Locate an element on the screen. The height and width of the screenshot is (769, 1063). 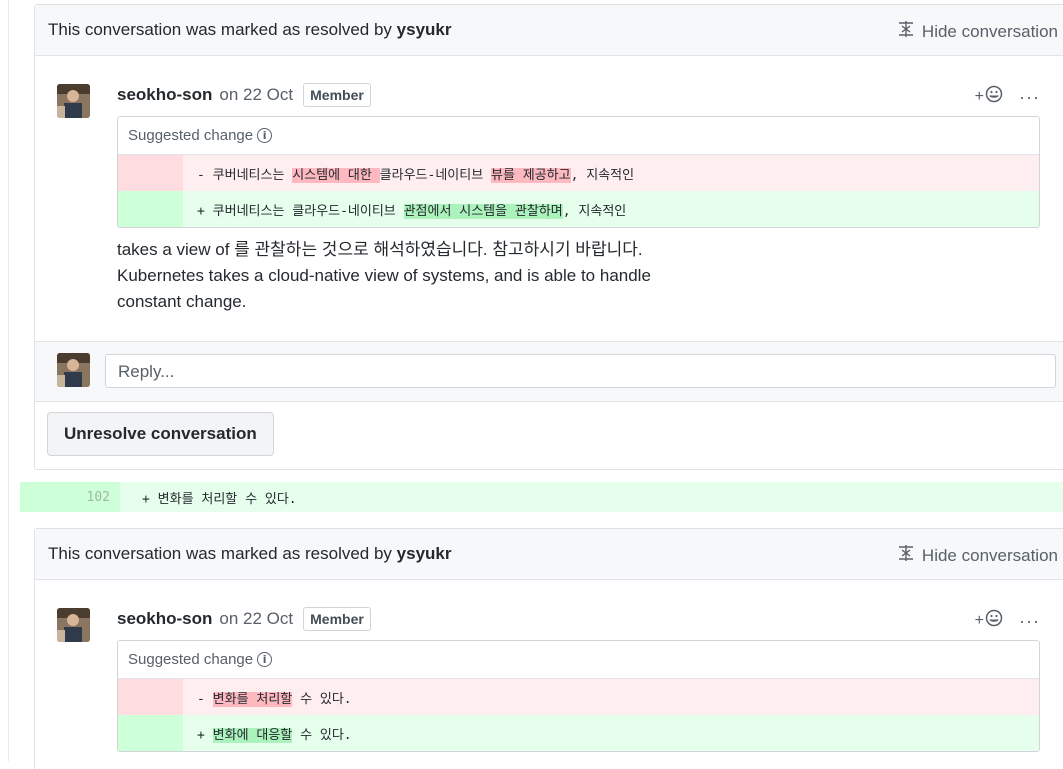
added-text: + 변화에 대응할 수 있다. is located at coordinates (267, 733).